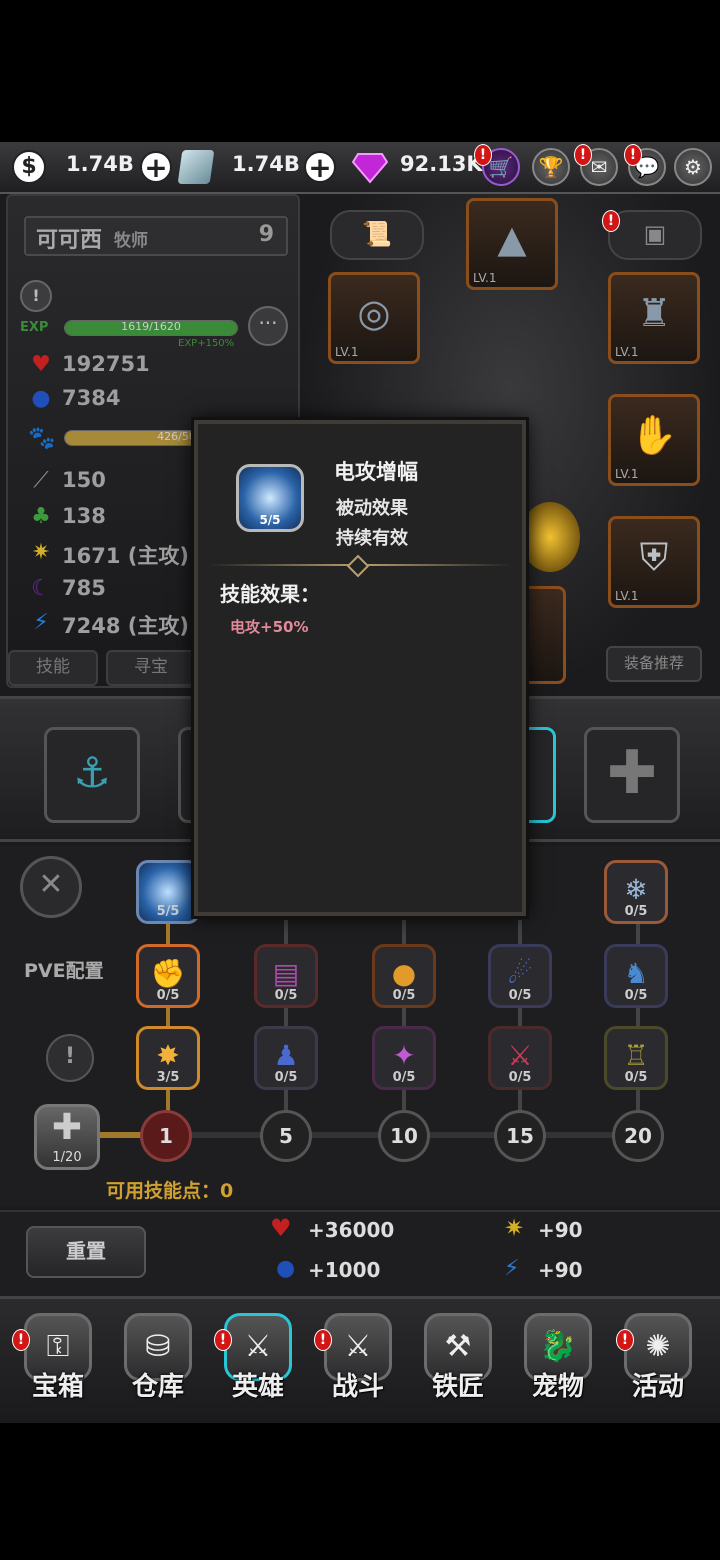  I want to click on hooded-figure-icon: ♟, so click(286, 1055).